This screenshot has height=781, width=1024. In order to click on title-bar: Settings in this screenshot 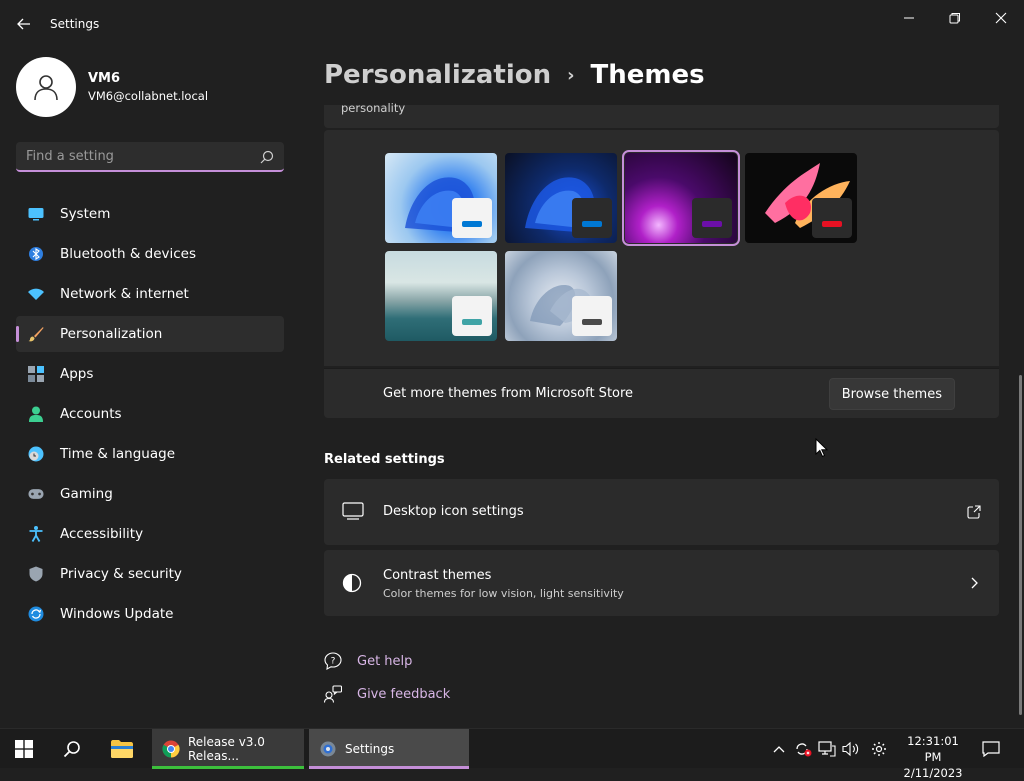, I will do `click(512, 24)`.